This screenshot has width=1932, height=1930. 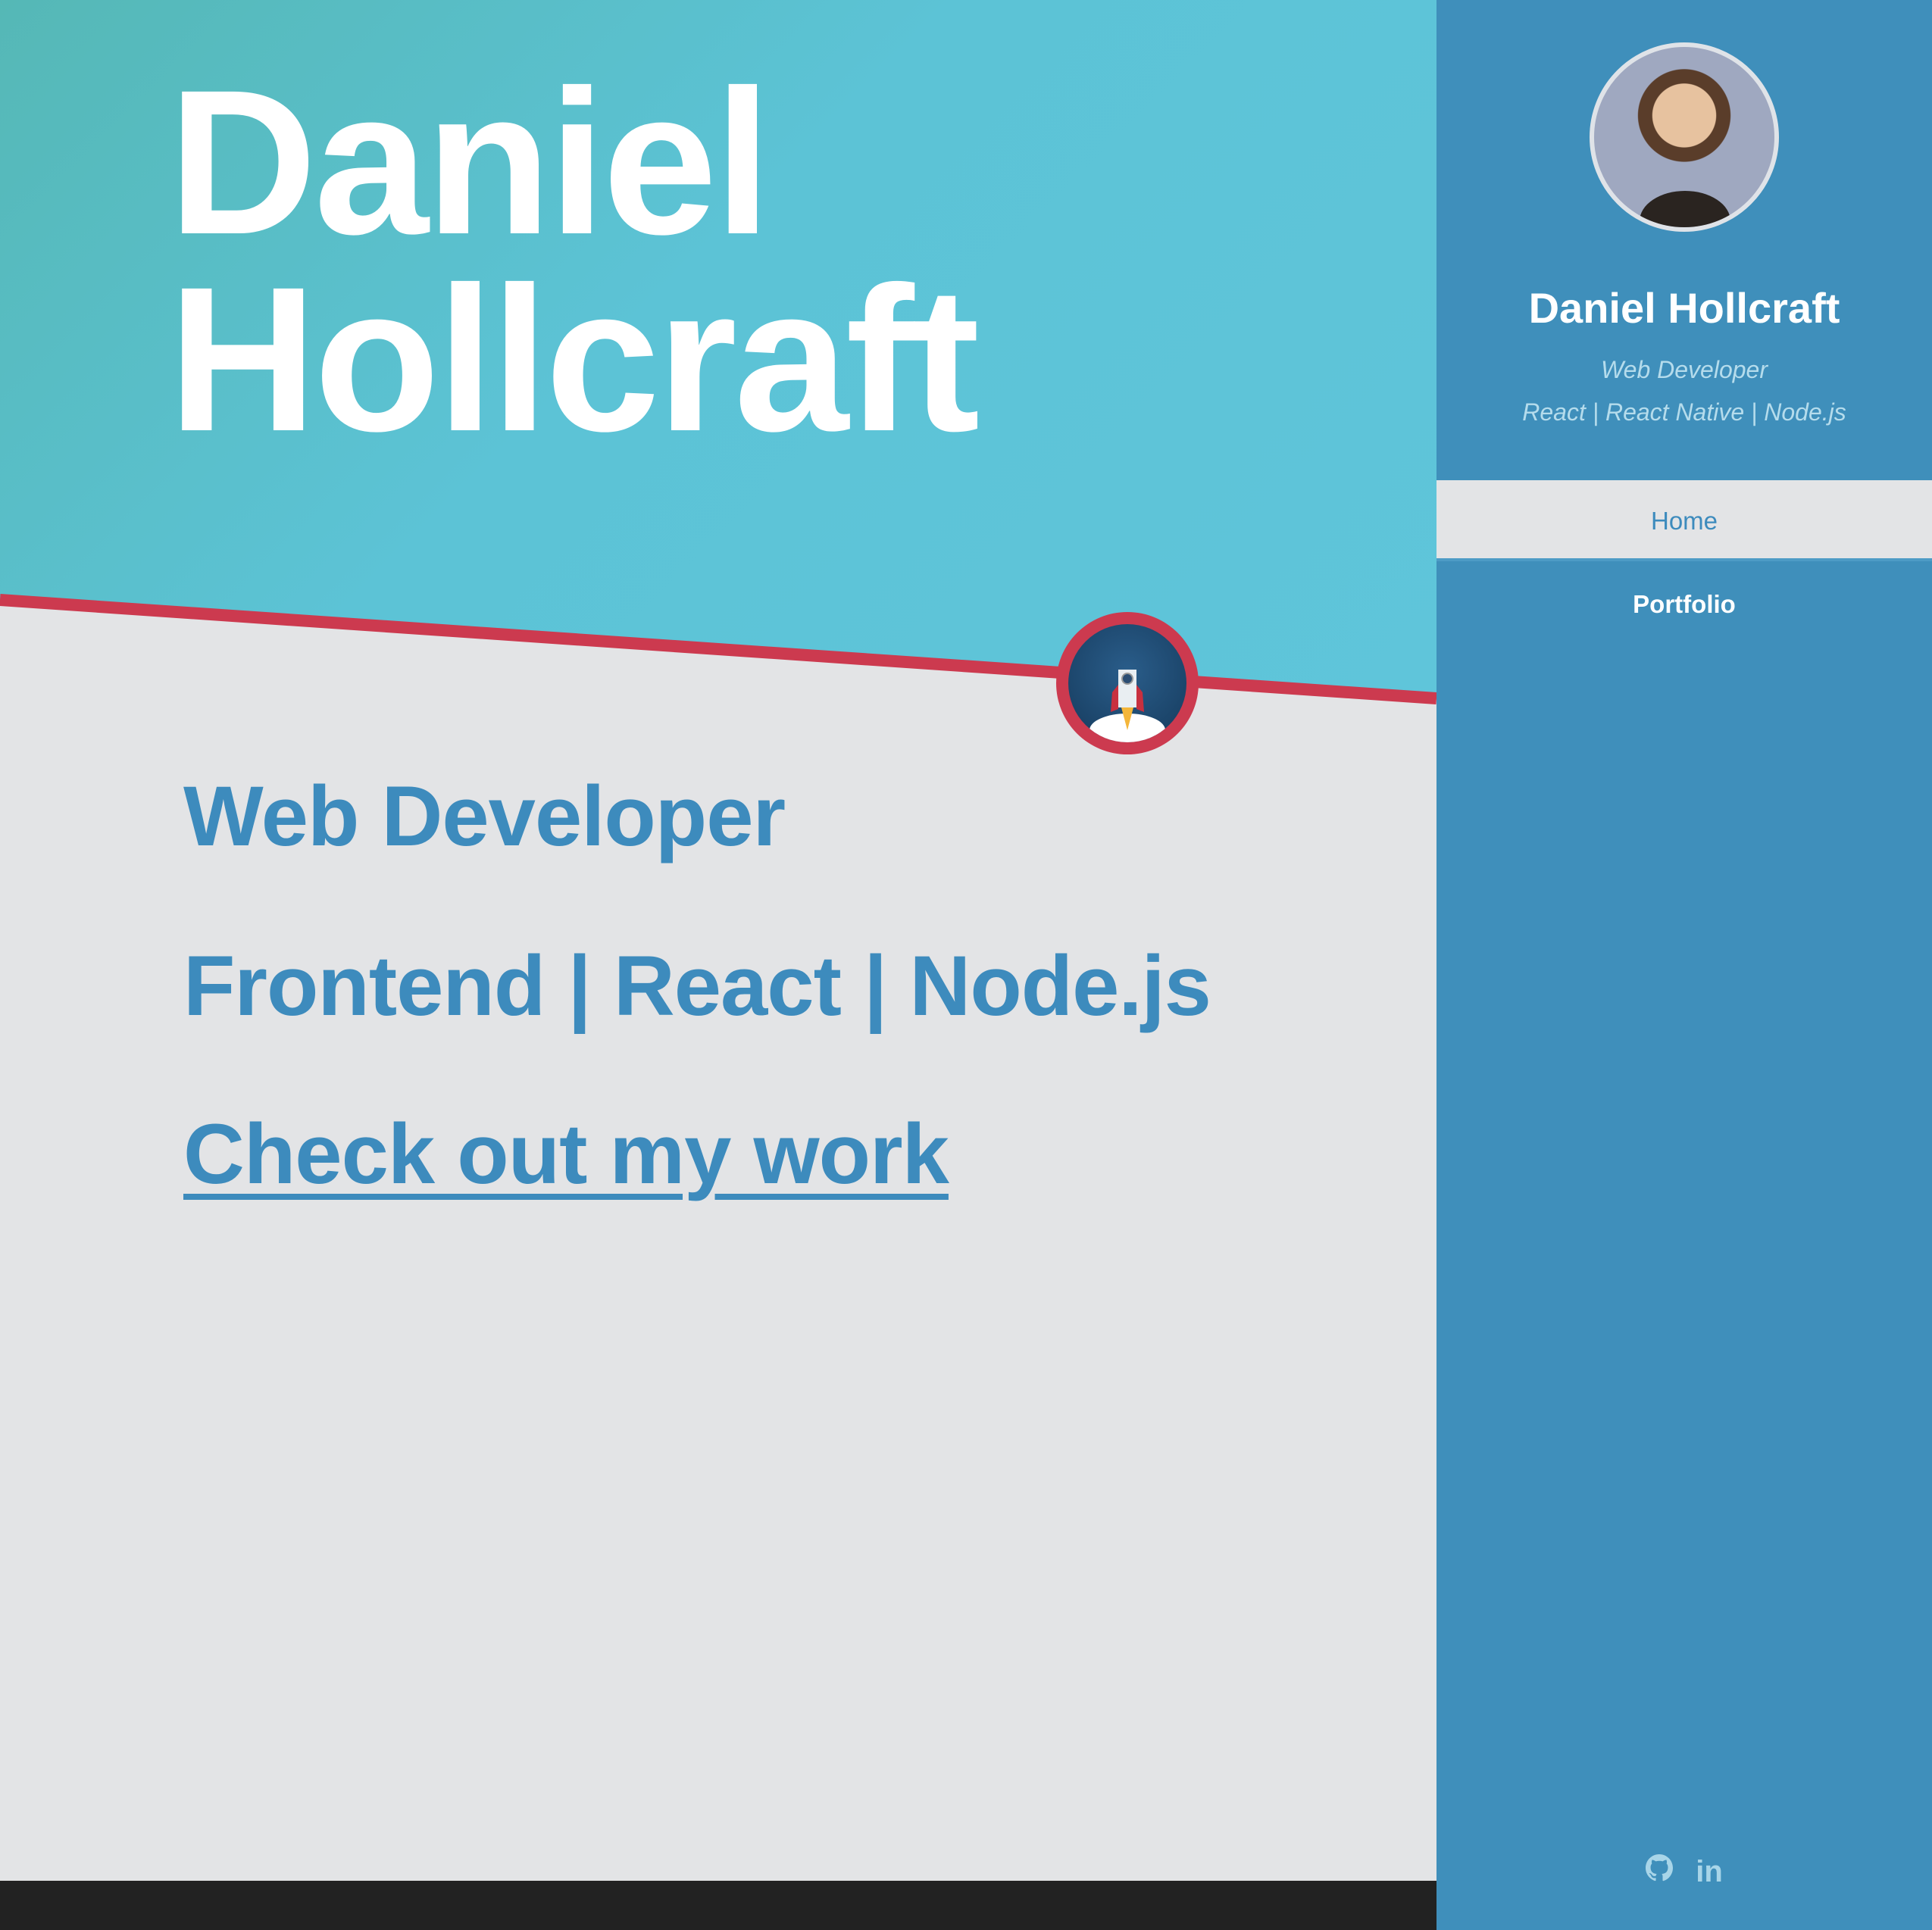 What do you see at coordinates (1684, 412) in the screenshot?
I see `sidebar-stack: React | React Native | Node.js` at bounding box center [1684, 412].